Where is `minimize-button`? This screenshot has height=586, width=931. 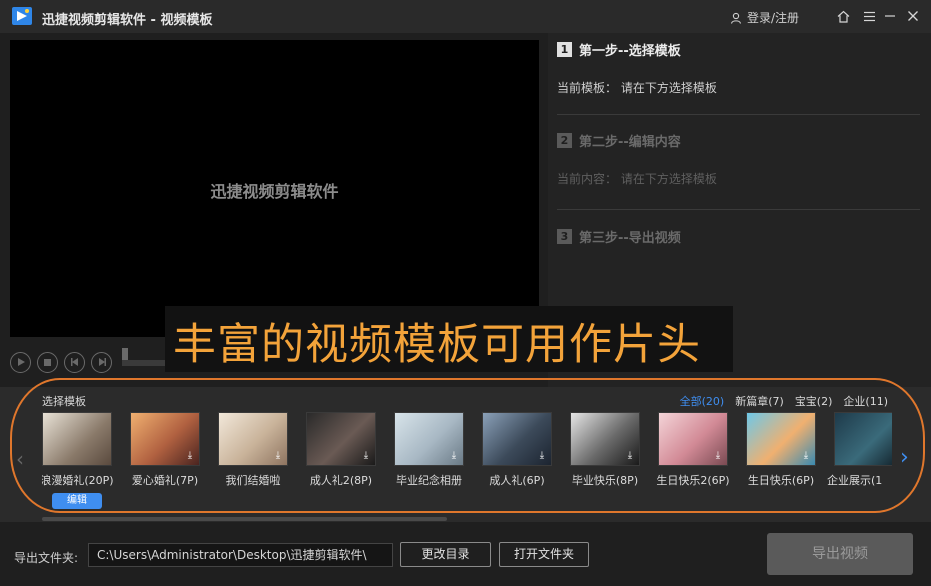 minimize-button is located at coordinates (890, 16).